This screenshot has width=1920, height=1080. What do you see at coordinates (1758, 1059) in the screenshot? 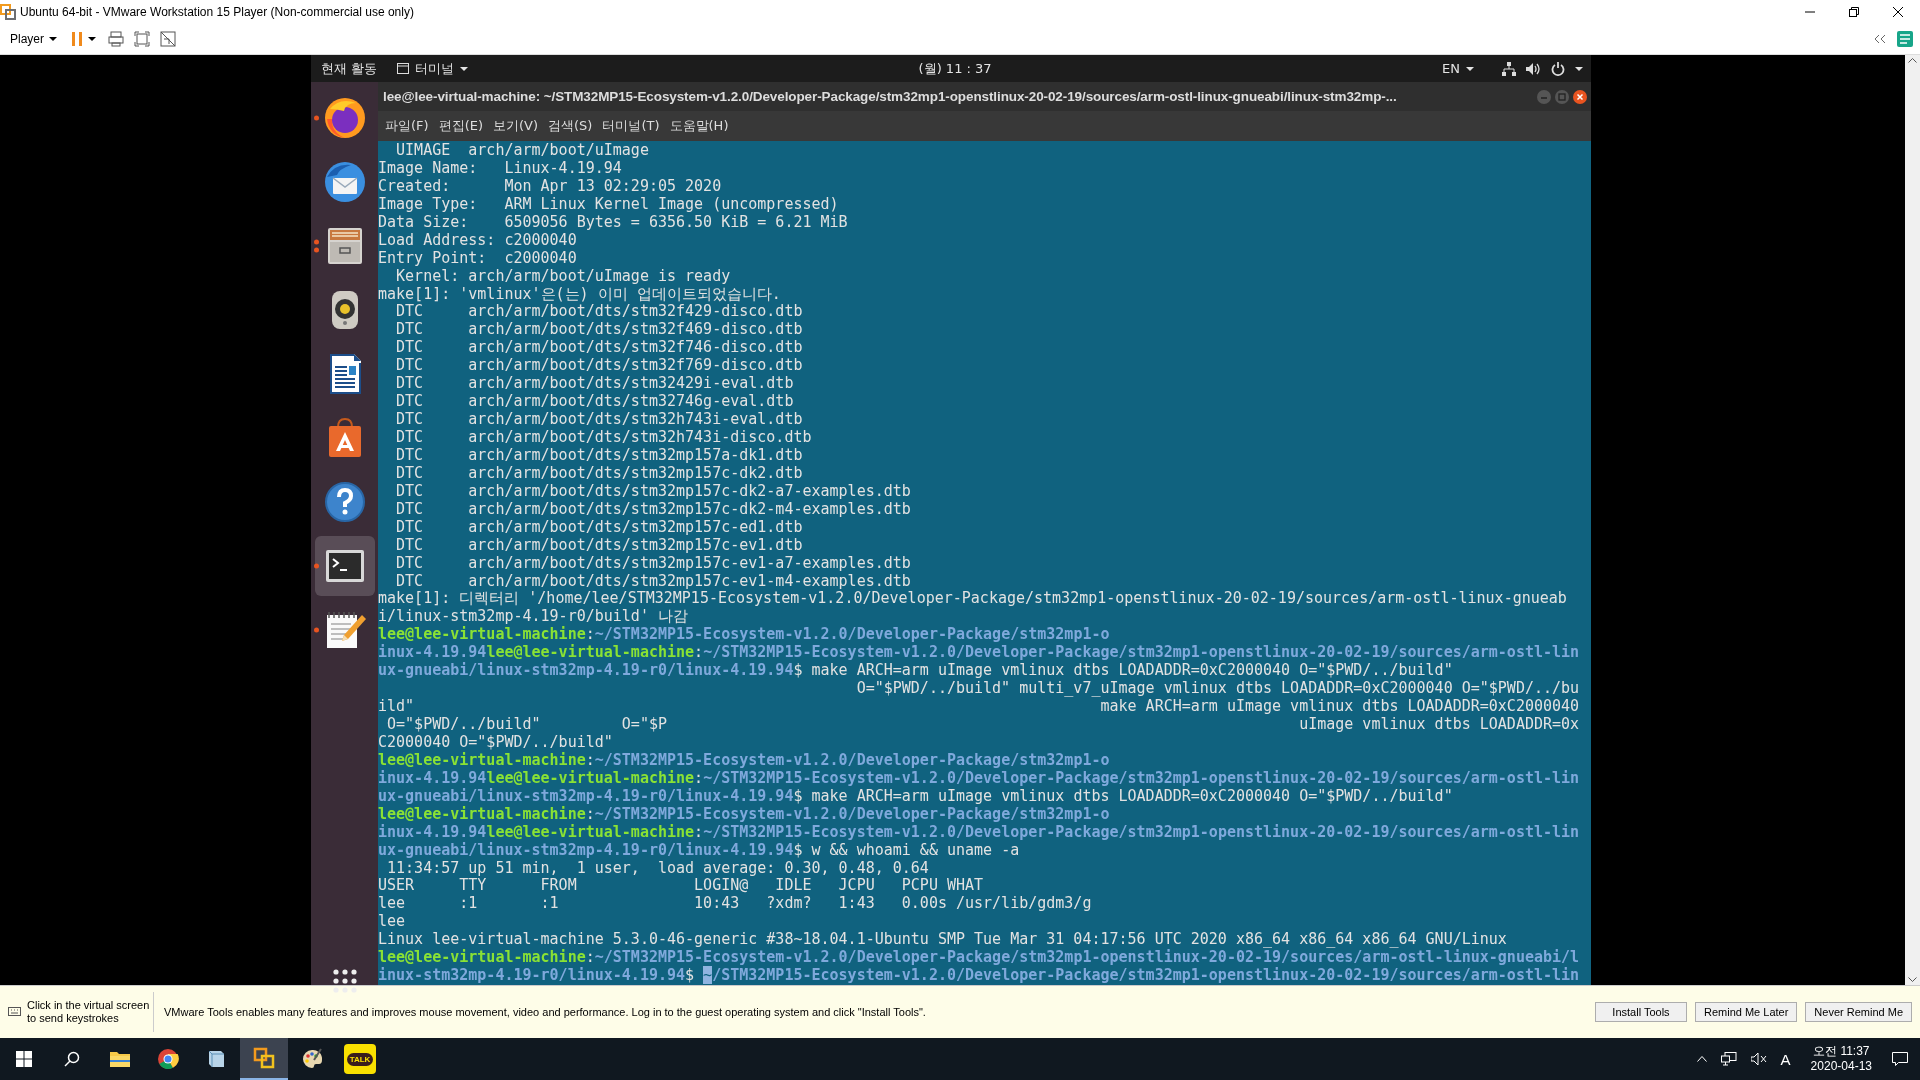
I see `volume-muted-icon` at bounding box center [1758, 1059].